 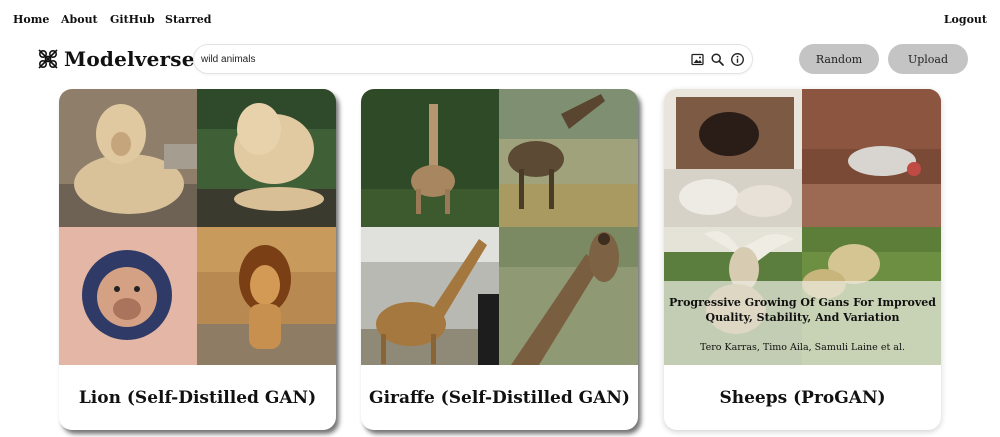 What do you see at coordinates (188, 19) in the screenshot?
I see `nav-starred-link: Starred` at bounding box center [188, 19].